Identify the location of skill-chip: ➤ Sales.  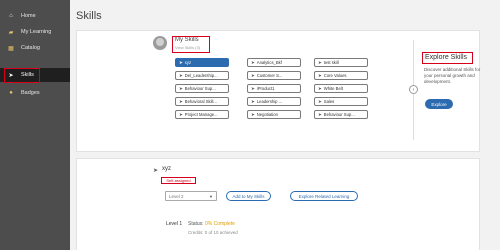
(341, 101).